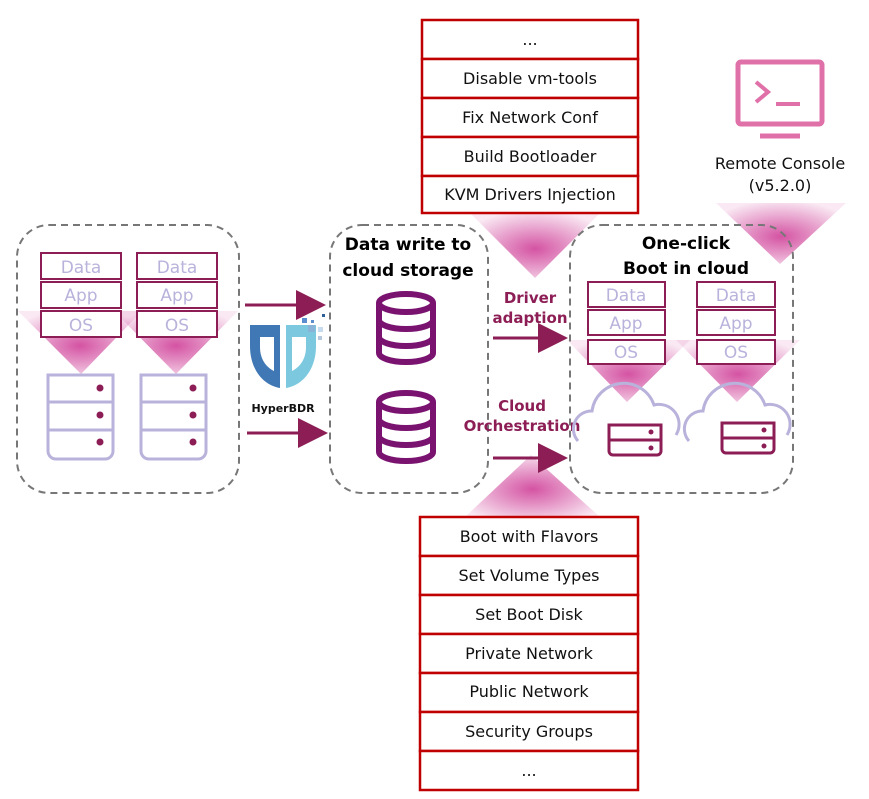 This screenshot has width=869, height=799. What do you see at coordinates (780, 99) in the screenshot?
I see `terminal-monitor-icon` at bounding box center [780, 99].